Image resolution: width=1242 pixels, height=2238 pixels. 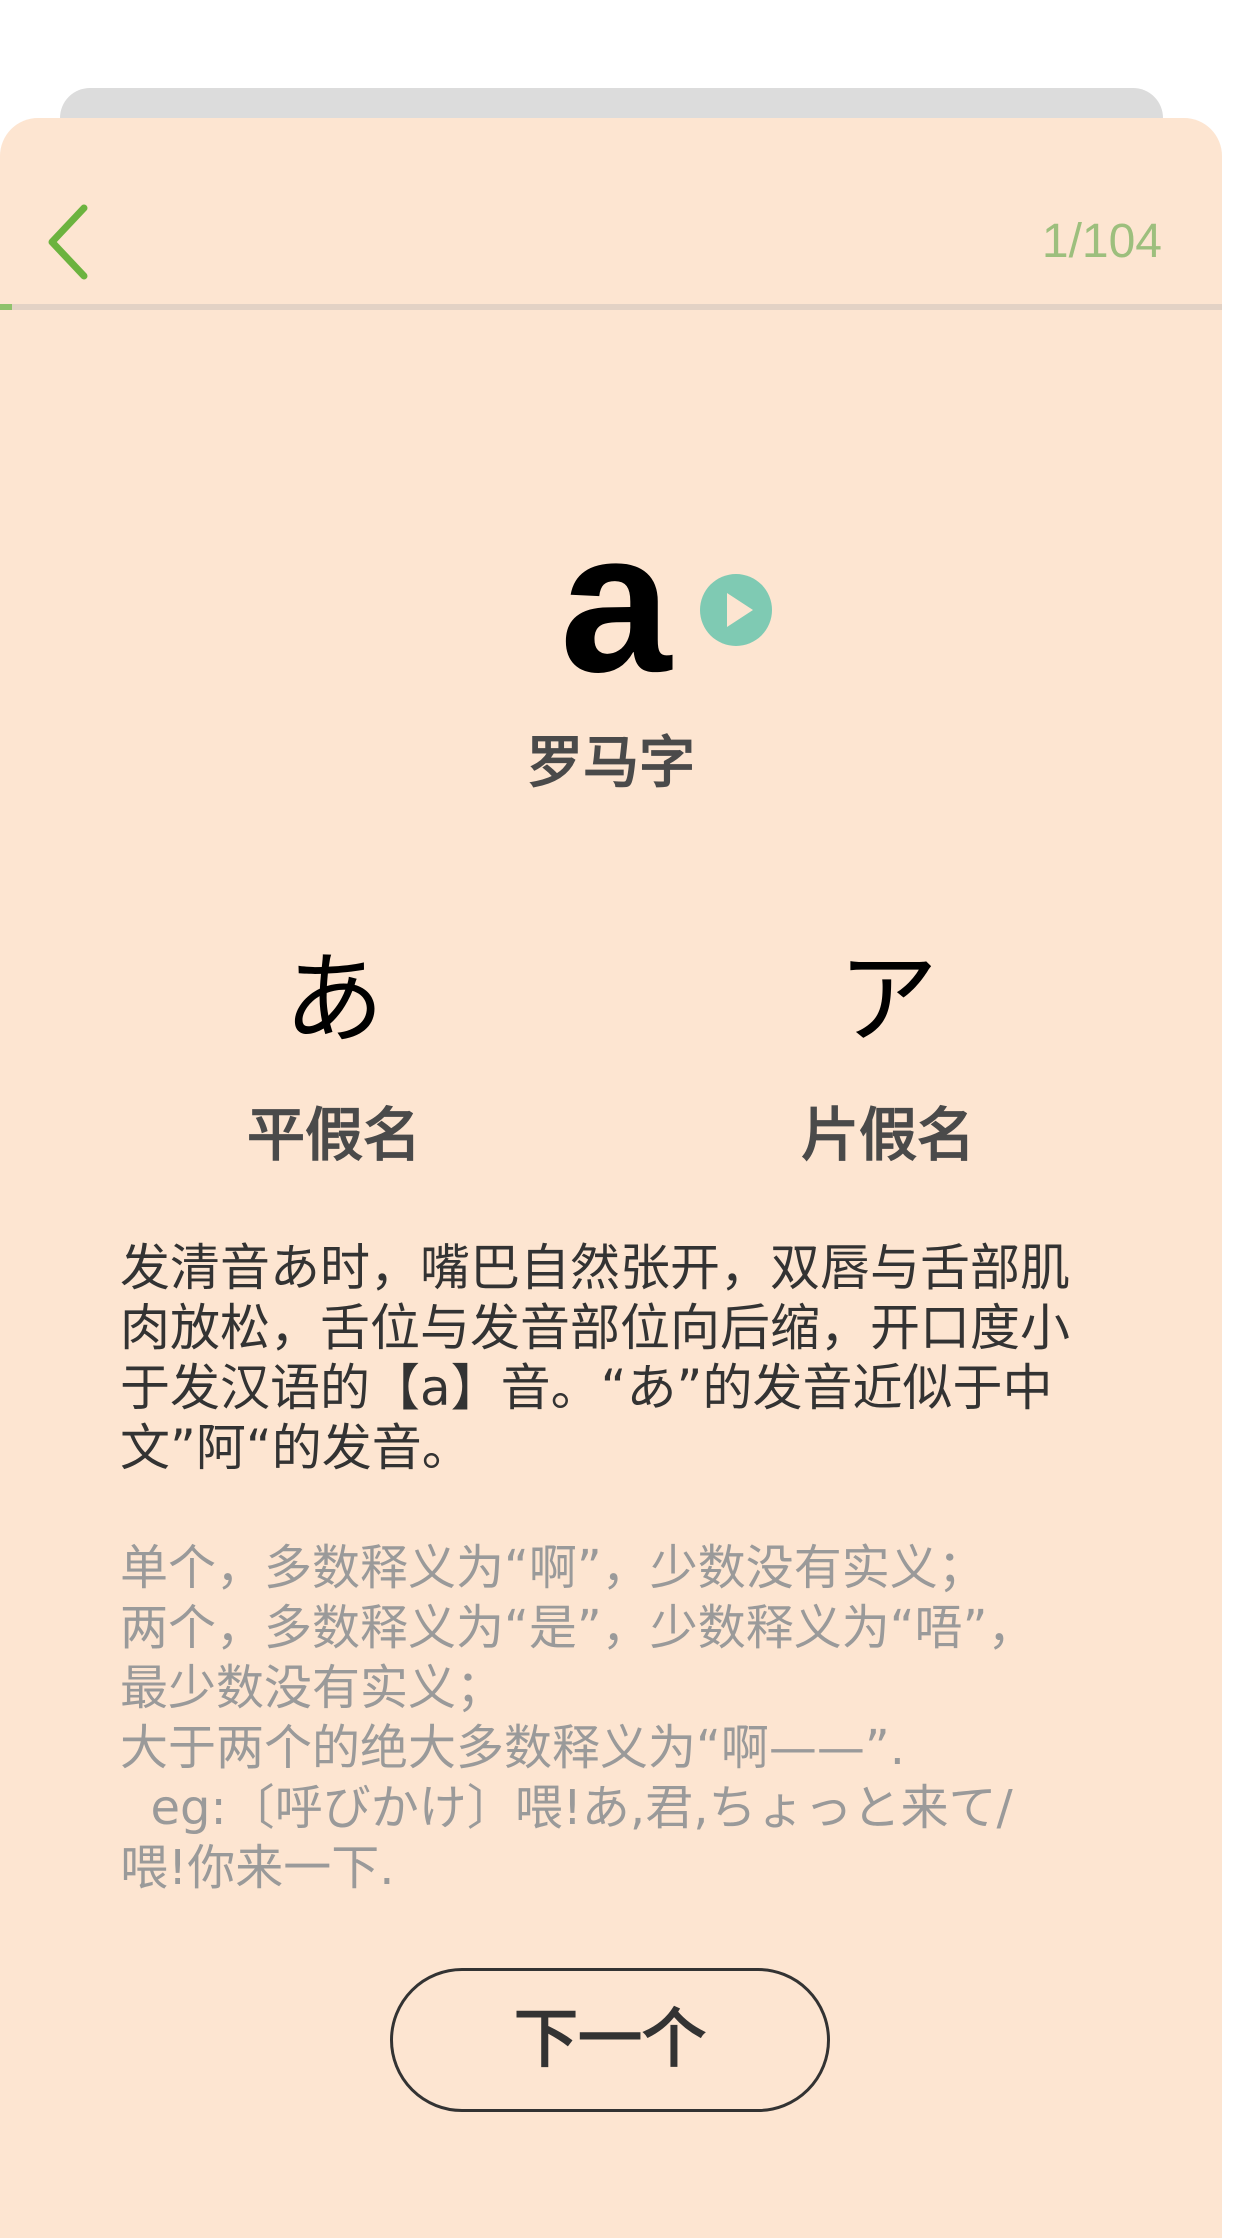 I want to click on meaning-line: eg:〔呼びかけ〕喂!あ,君,ちょっと来て/, so click(x=566, y=1808).